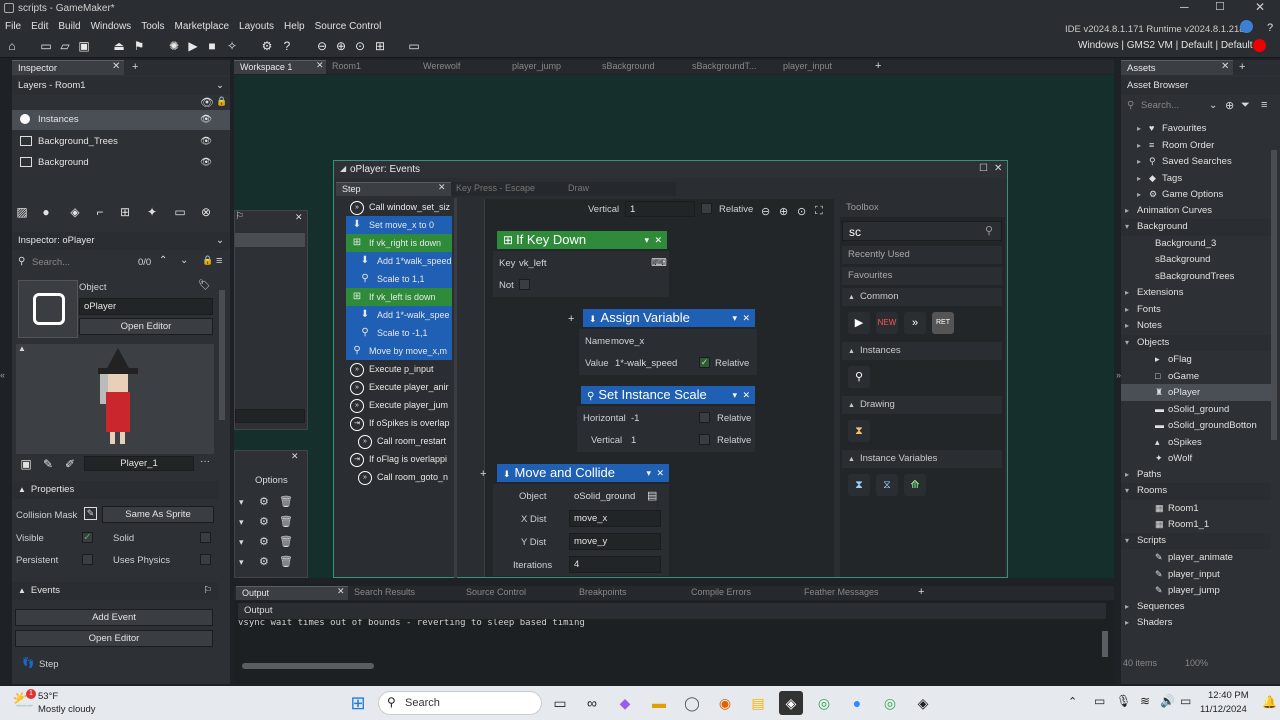 This screenshot has width=1280, height=720. What do you see at coordinates (308, 666) in the screenshot?
I see `output-hscroll` at bounding box center [308, 666].